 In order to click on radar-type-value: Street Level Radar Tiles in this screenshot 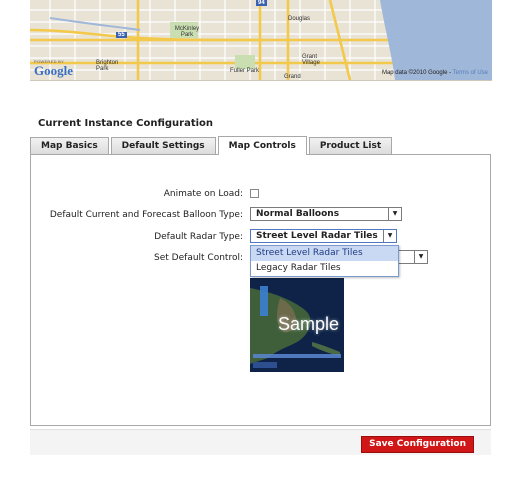, I will do `click(317, 236)`.